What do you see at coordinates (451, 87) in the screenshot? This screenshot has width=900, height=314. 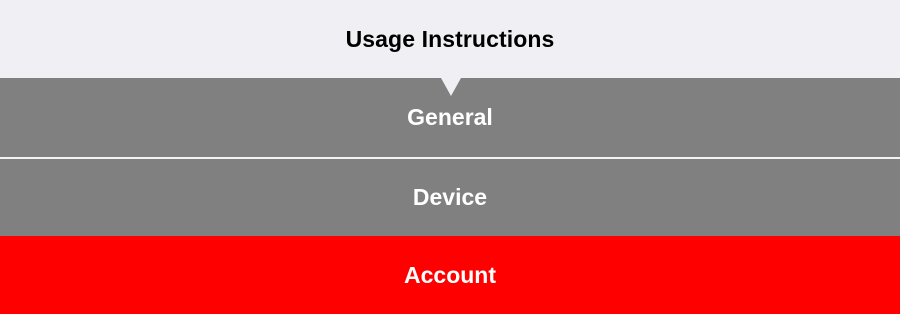 I see `caret-down-icon` at bounding box center [451, 87].